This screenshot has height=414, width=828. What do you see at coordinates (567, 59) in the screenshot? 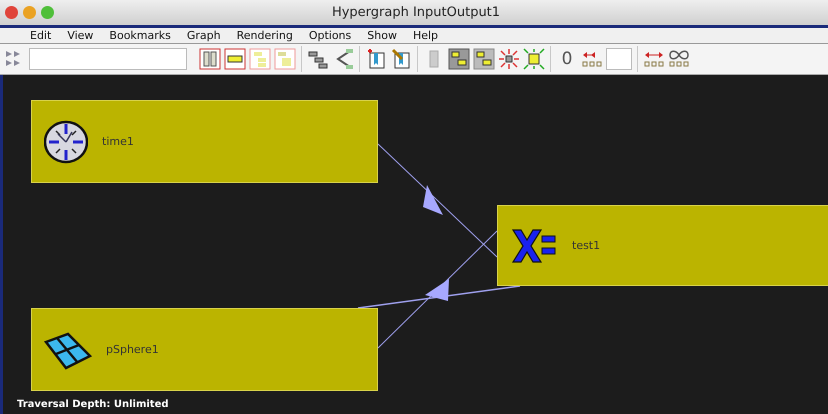
I see `depth-zero-button: 0` at bounding box center [567, 59].